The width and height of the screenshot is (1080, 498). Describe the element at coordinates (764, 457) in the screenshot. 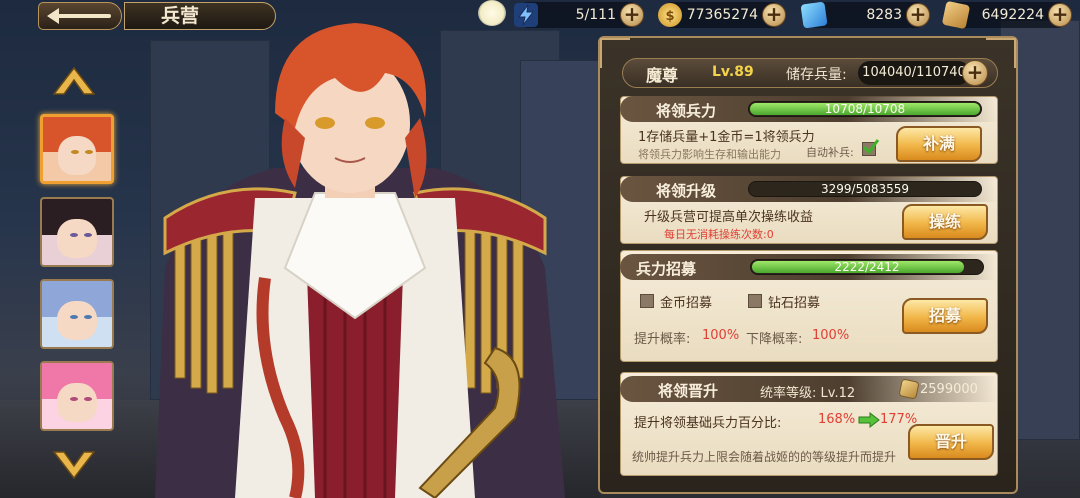

I see `promote-note: 统帅提升兵力上限会随着战姬的的等级提升而提升` at that location.